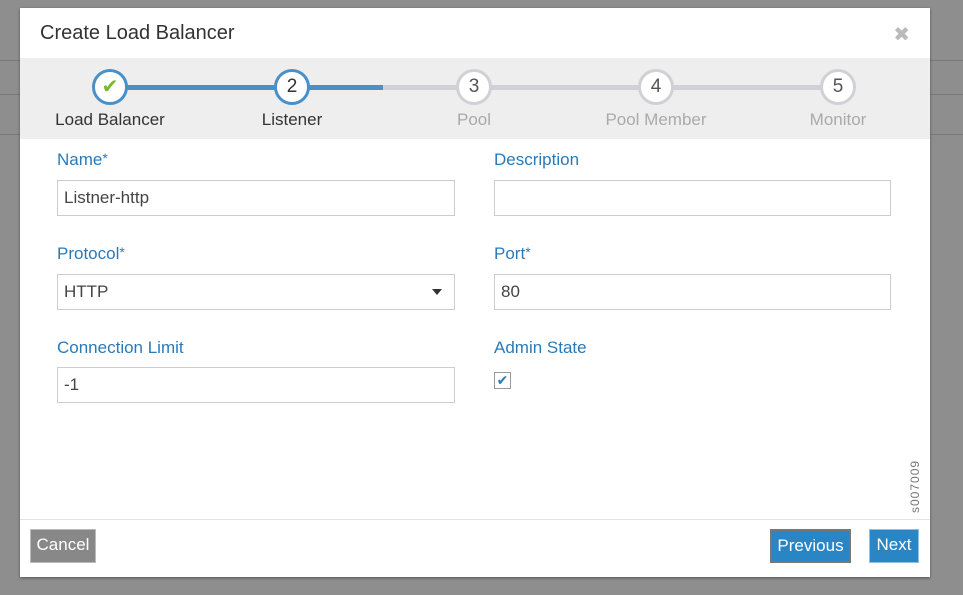 The image size is (963, 595). Describe the element at coordinates (692, 198) in the screenshot. I see `description-input` at that location.